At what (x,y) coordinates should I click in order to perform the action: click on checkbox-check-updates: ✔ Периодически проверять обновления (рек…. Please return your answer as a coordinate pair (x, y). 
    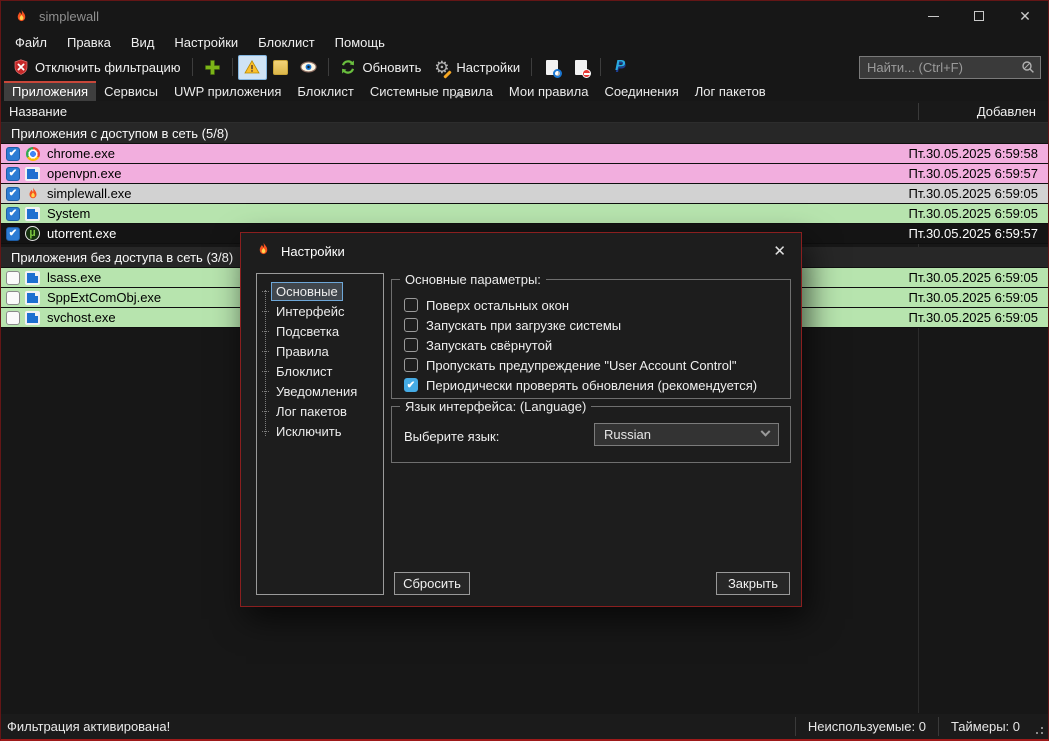
    Looking at the image, I should click on (597, 385).